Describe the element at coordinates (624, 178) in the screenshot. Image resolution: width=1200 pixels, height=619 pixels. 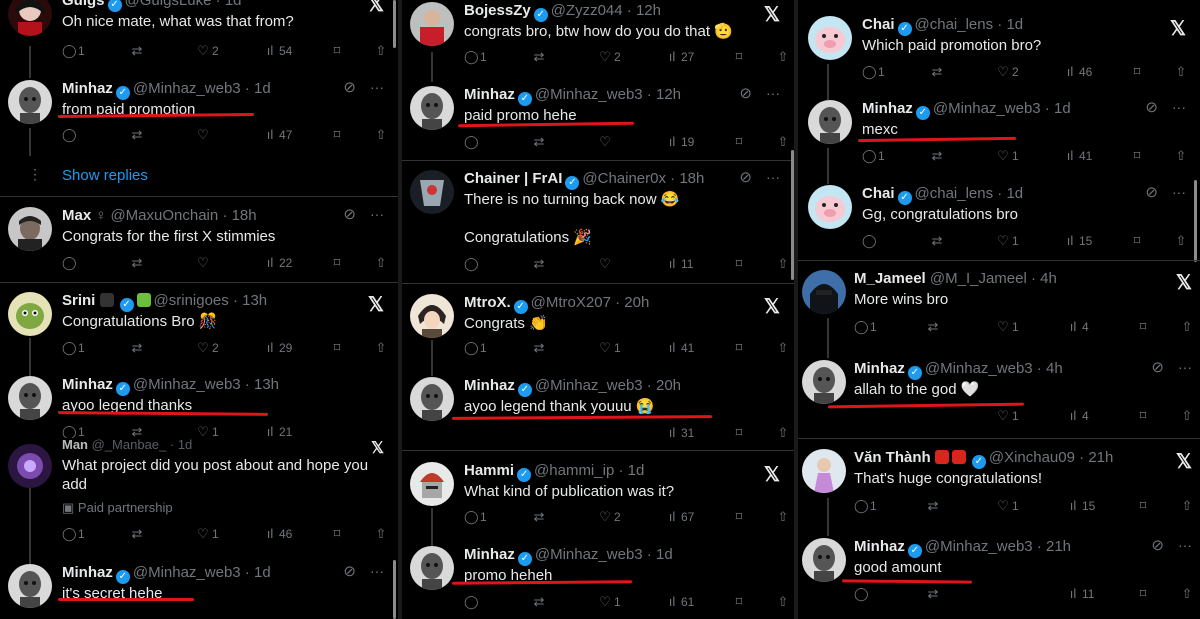
I see `handle: @Chainer0x` at that location.